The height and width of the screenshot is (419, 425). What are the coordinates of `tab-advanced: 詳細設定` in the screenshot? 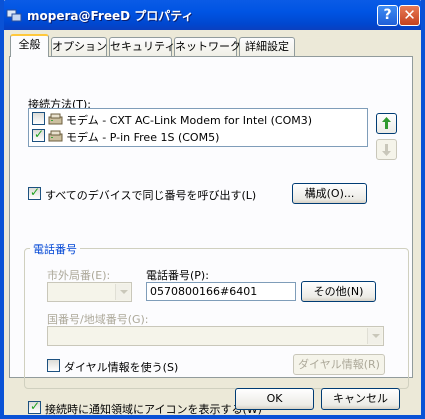 It's located at (267, 46).